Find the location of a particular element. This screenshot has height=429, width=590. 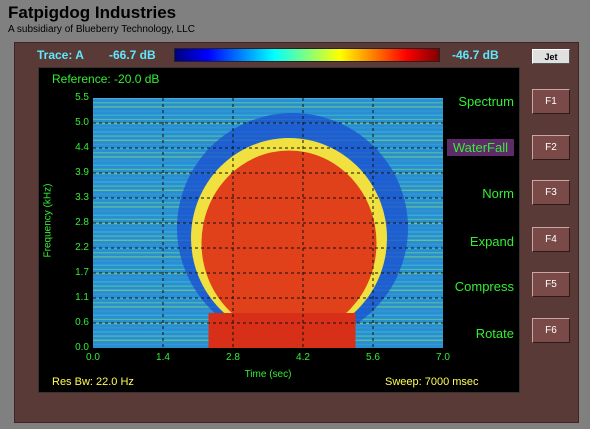

y-tick-label: 1.7 is located at coordinates (82, 272).